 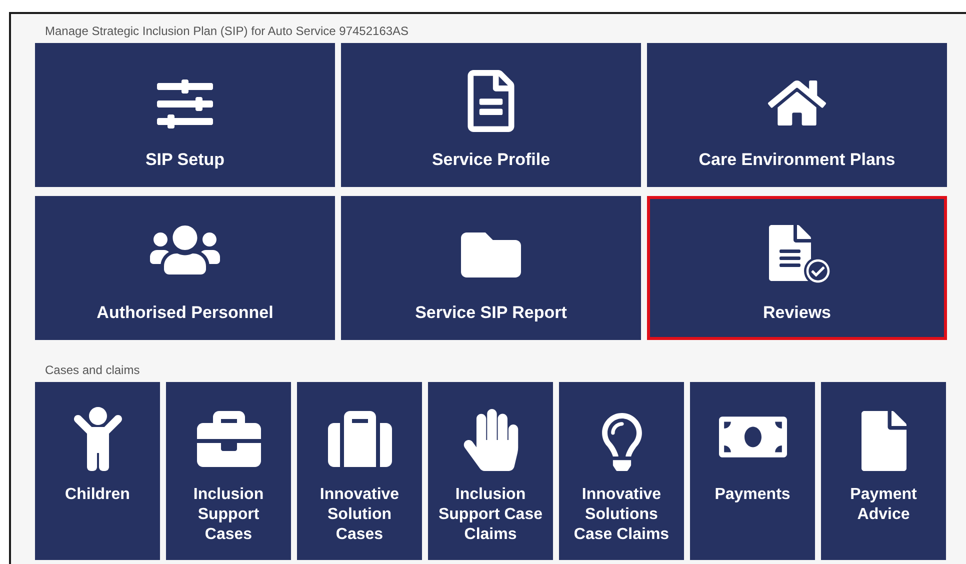 I want to click on menu-tile: Reviews, so click(x=797, y=268).